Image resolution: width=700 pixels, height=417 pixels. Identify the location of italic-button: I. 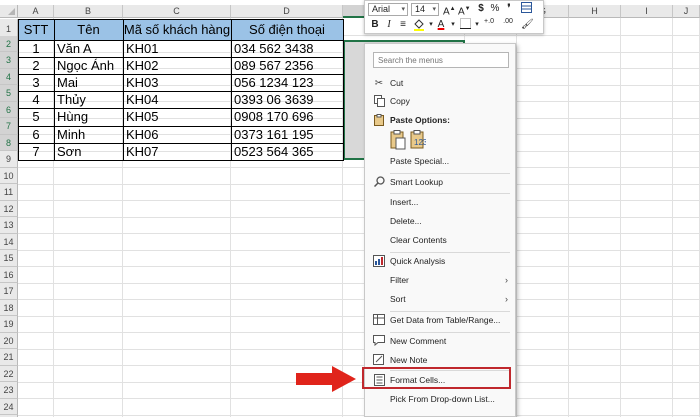
(389, 25).